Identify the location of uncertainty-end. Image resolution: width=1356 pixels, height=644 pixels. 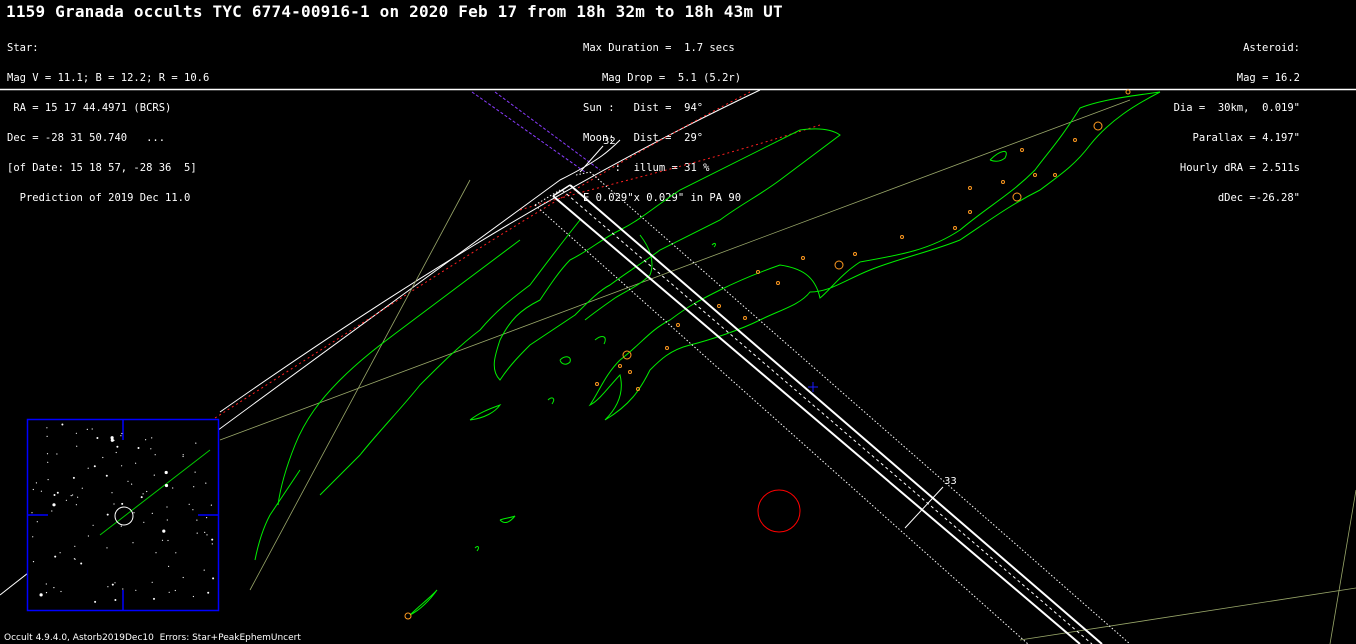
(583, 173).